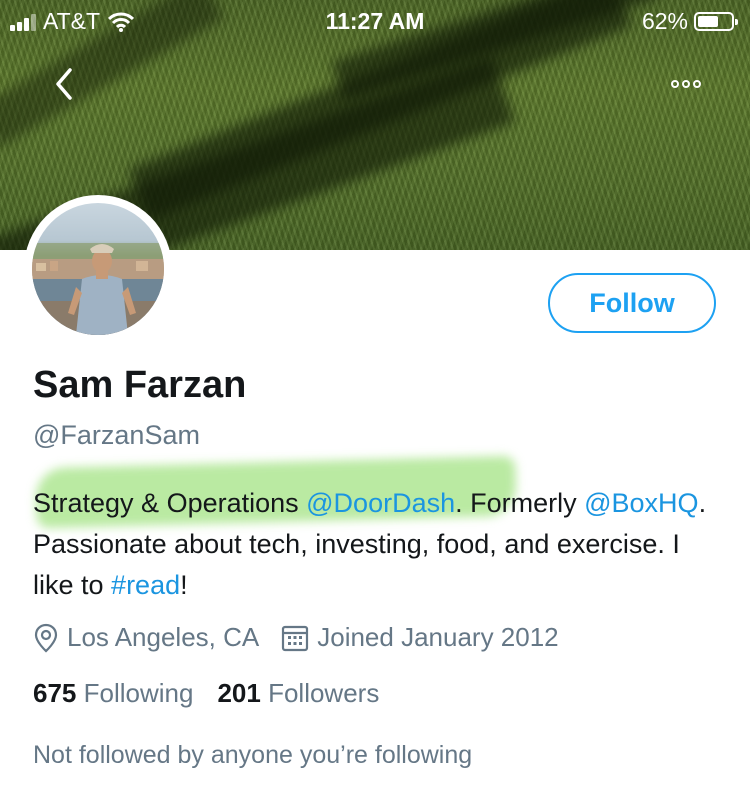 Image resolution: width=750 pixels, height=809 pixels. I want to click on more-options-button, so click(686, 84).